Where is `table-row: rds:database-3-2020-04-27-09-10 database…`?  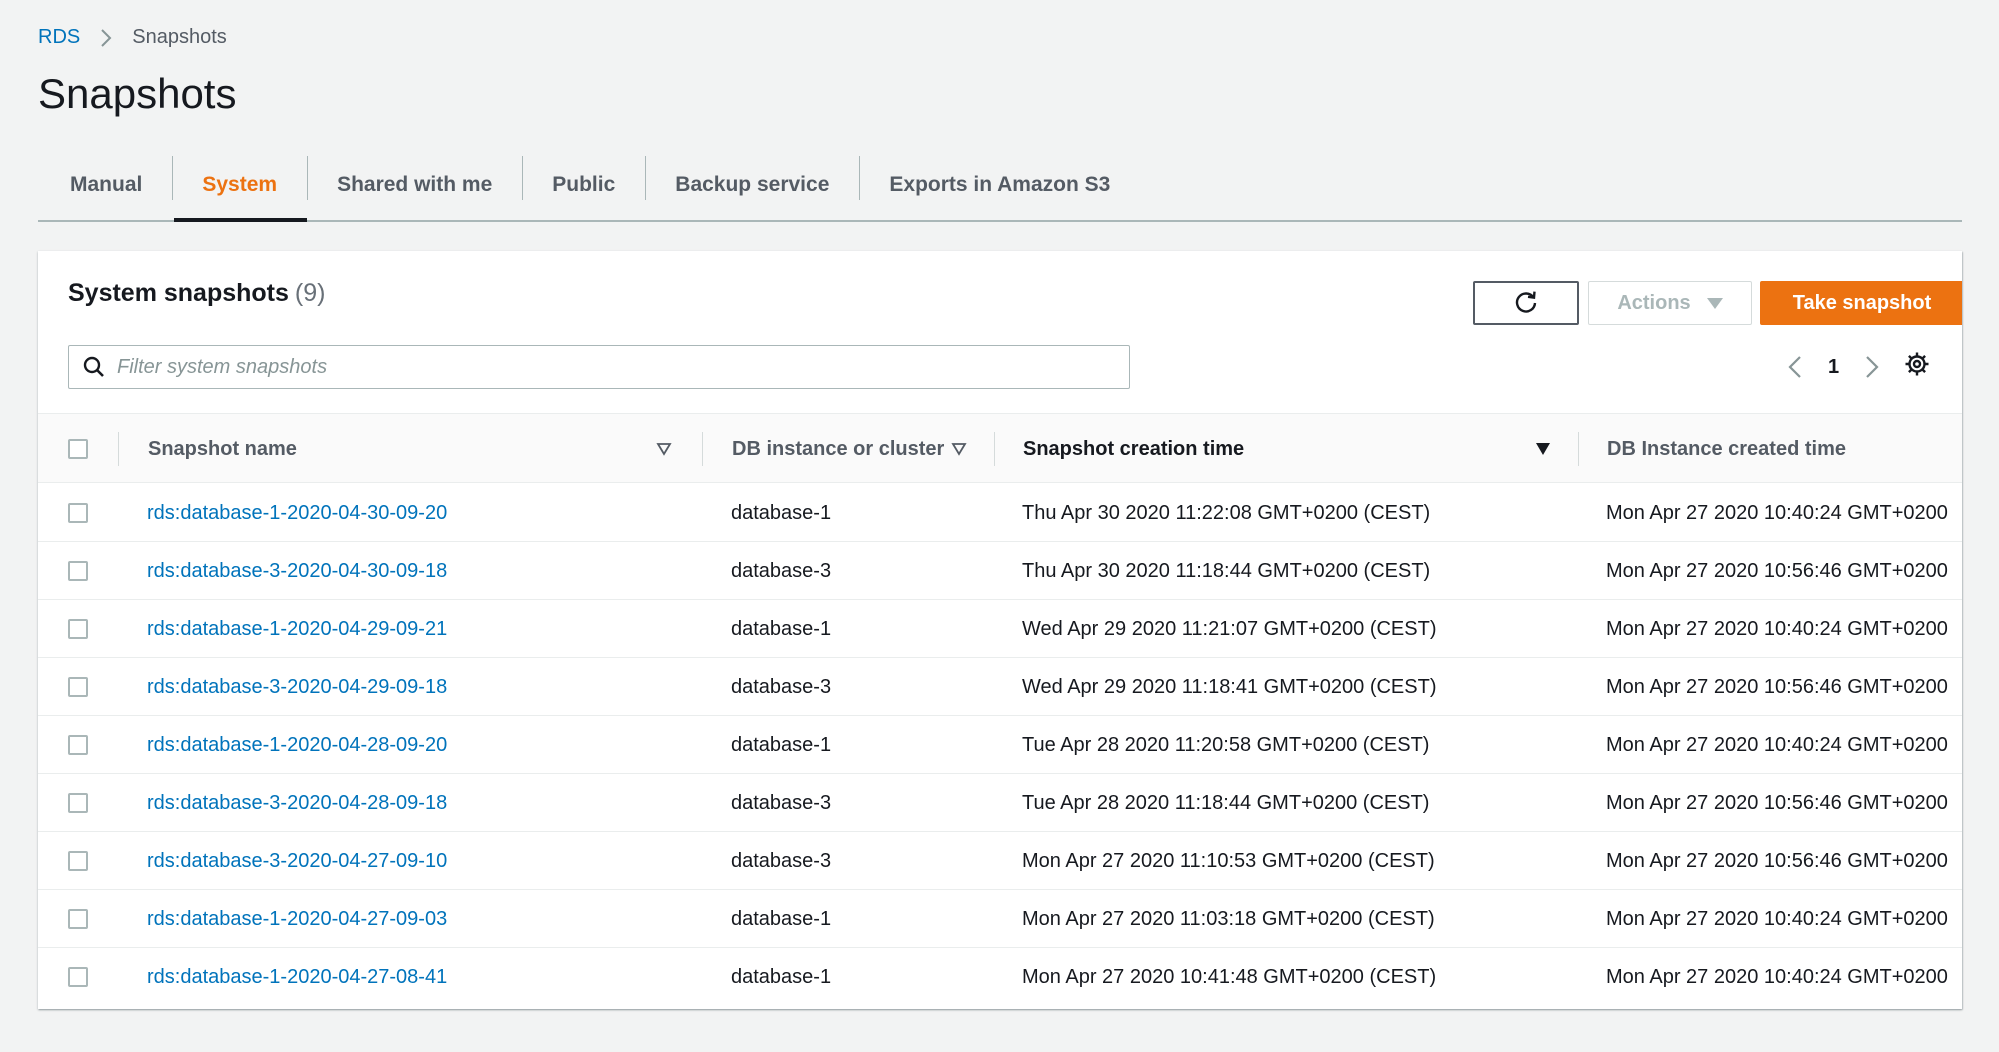 table-row: rds:database-3-2020-04-27-09-10 database… is located at coordinates (1000, 861).